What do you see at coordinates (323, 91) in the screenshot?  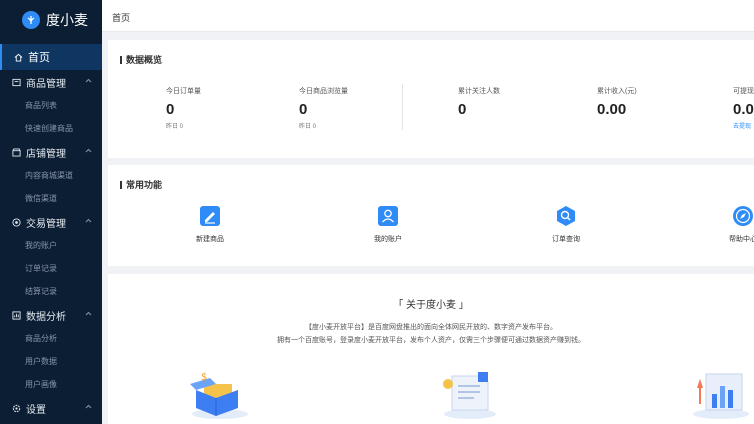 I see `stat-label: 今日商品浏览量` at bounding box center [323, 91].